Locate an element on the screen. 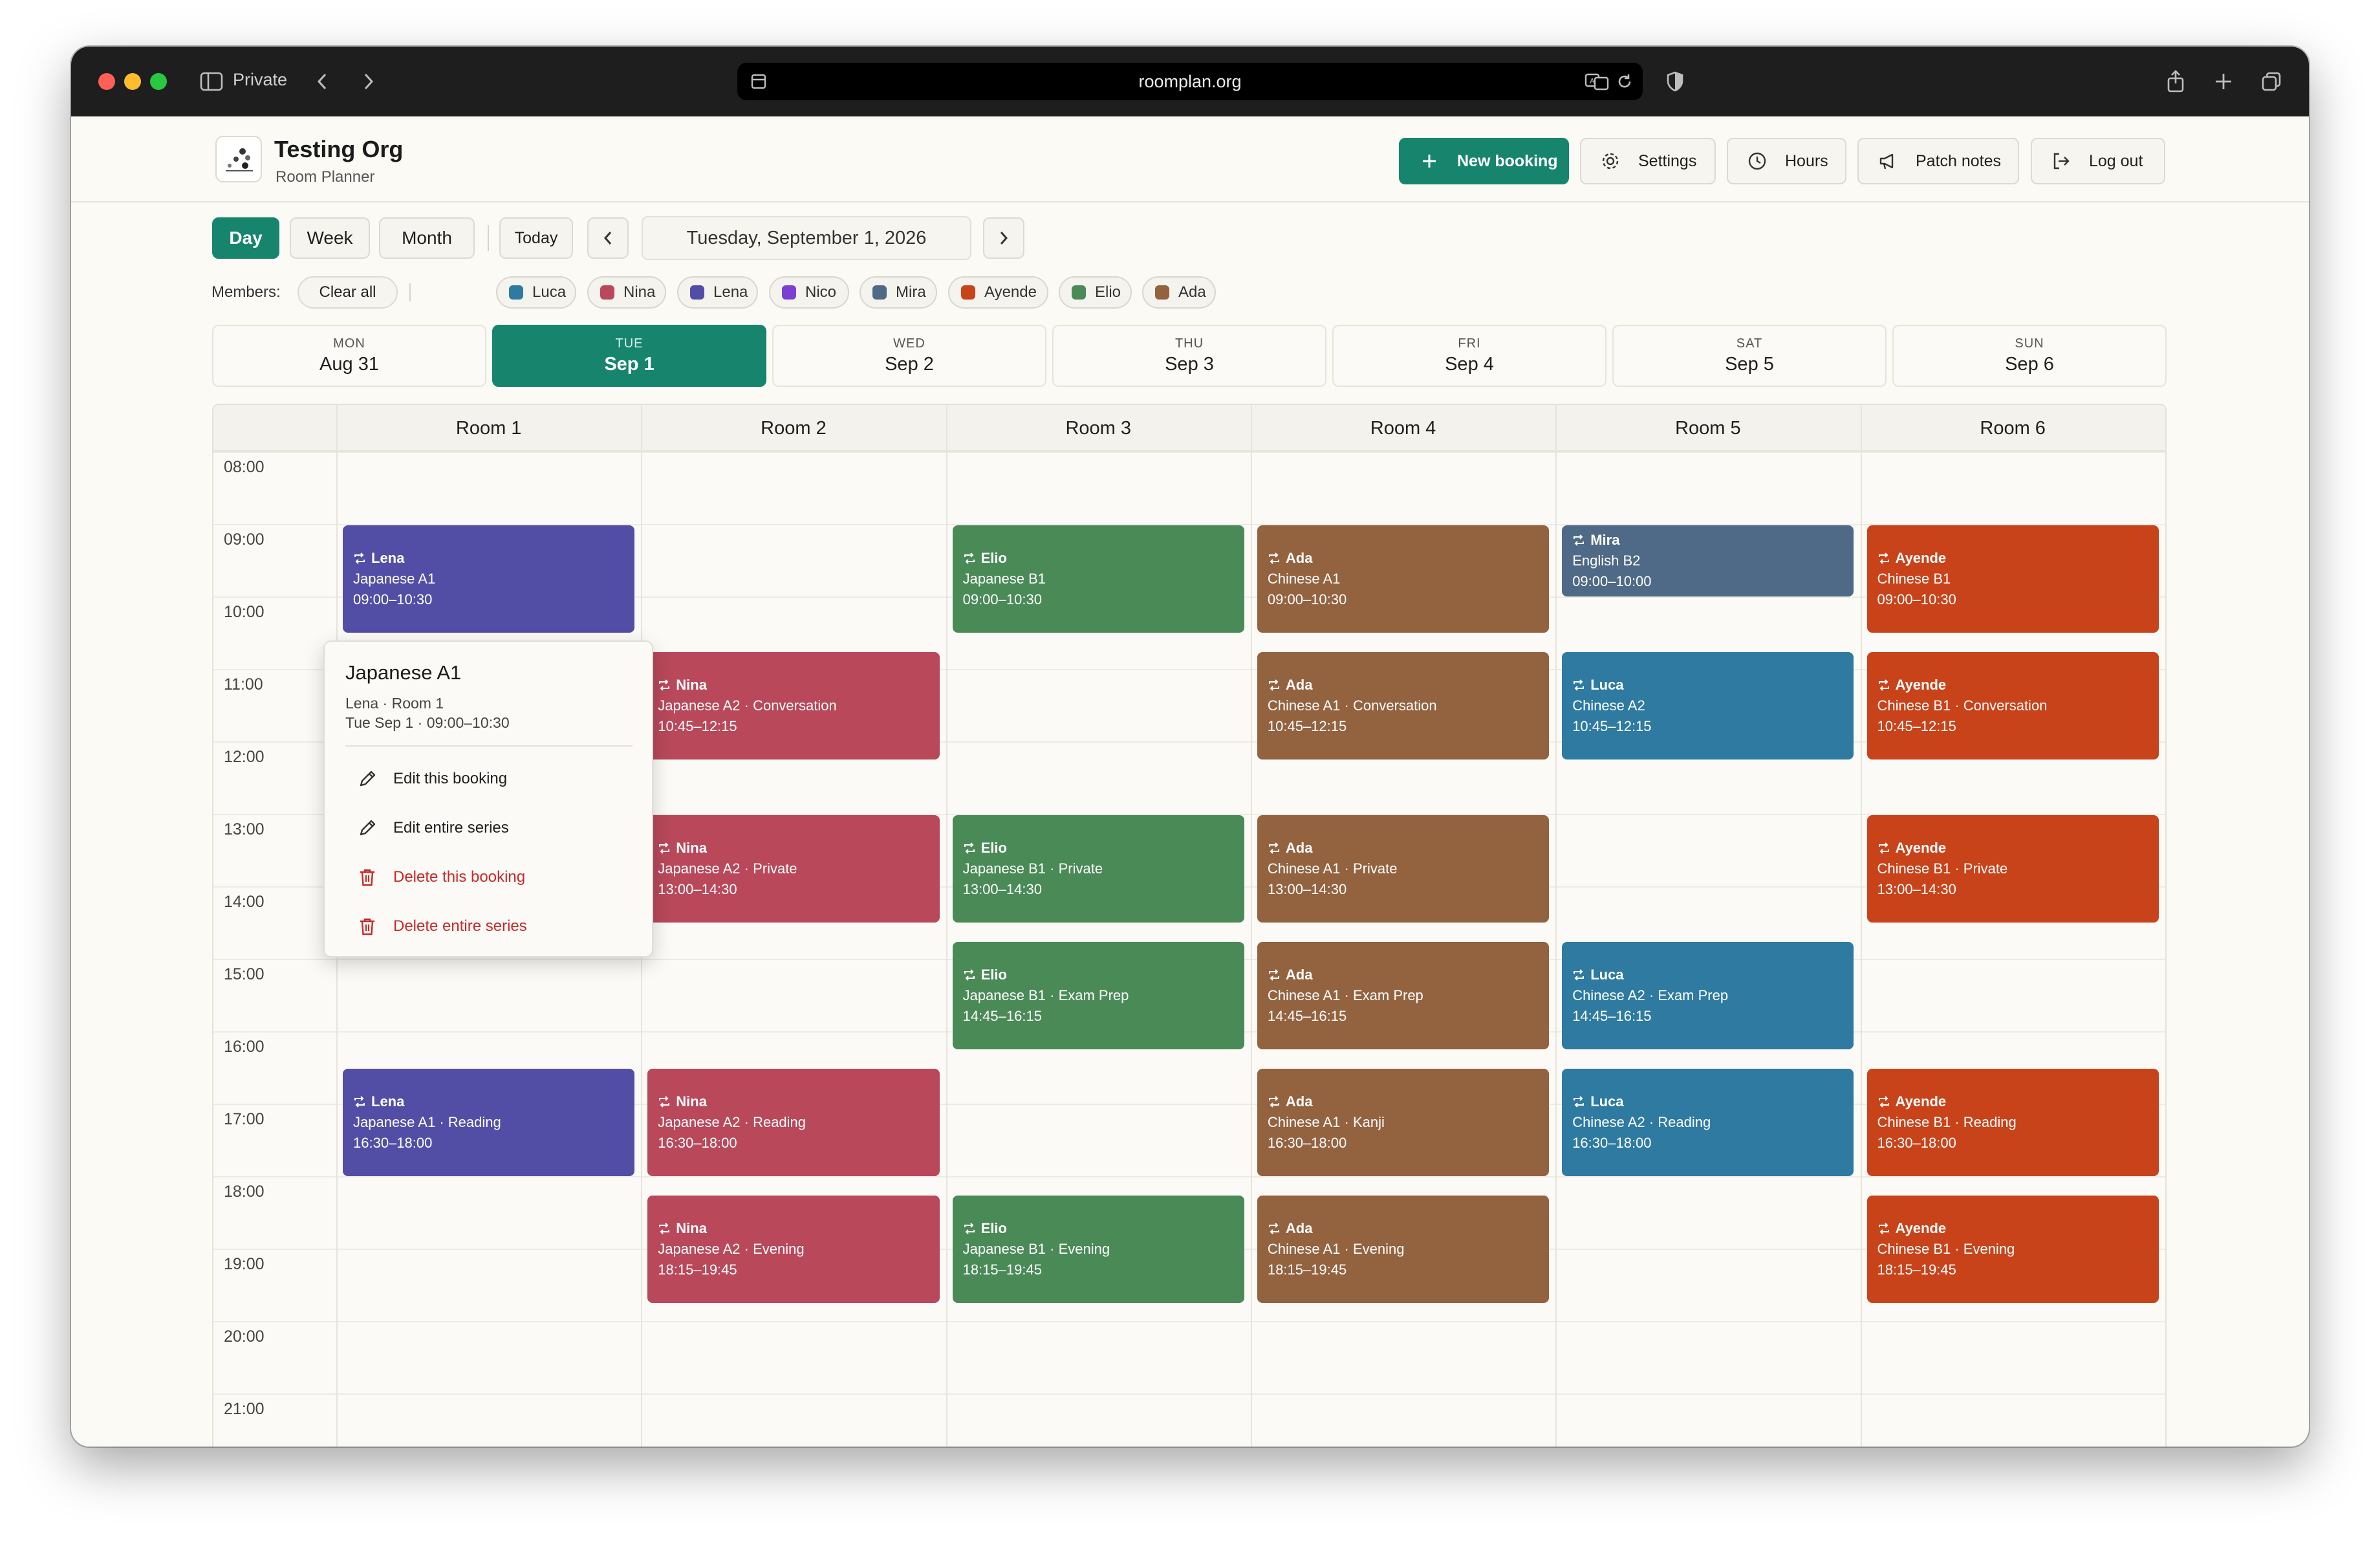  booking-block: Ada Chinese A1 · Private 13:00–14:30 is located at coordinates (1403, 869).